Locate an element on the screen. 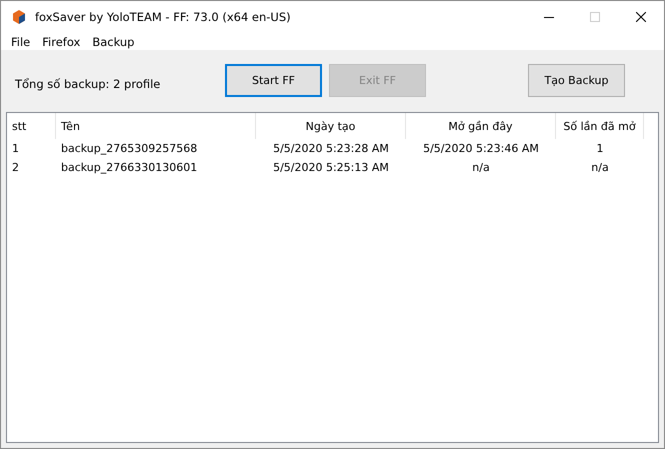 The image size is (665, 449). column-header: stt is located at coordinates (31, 126).